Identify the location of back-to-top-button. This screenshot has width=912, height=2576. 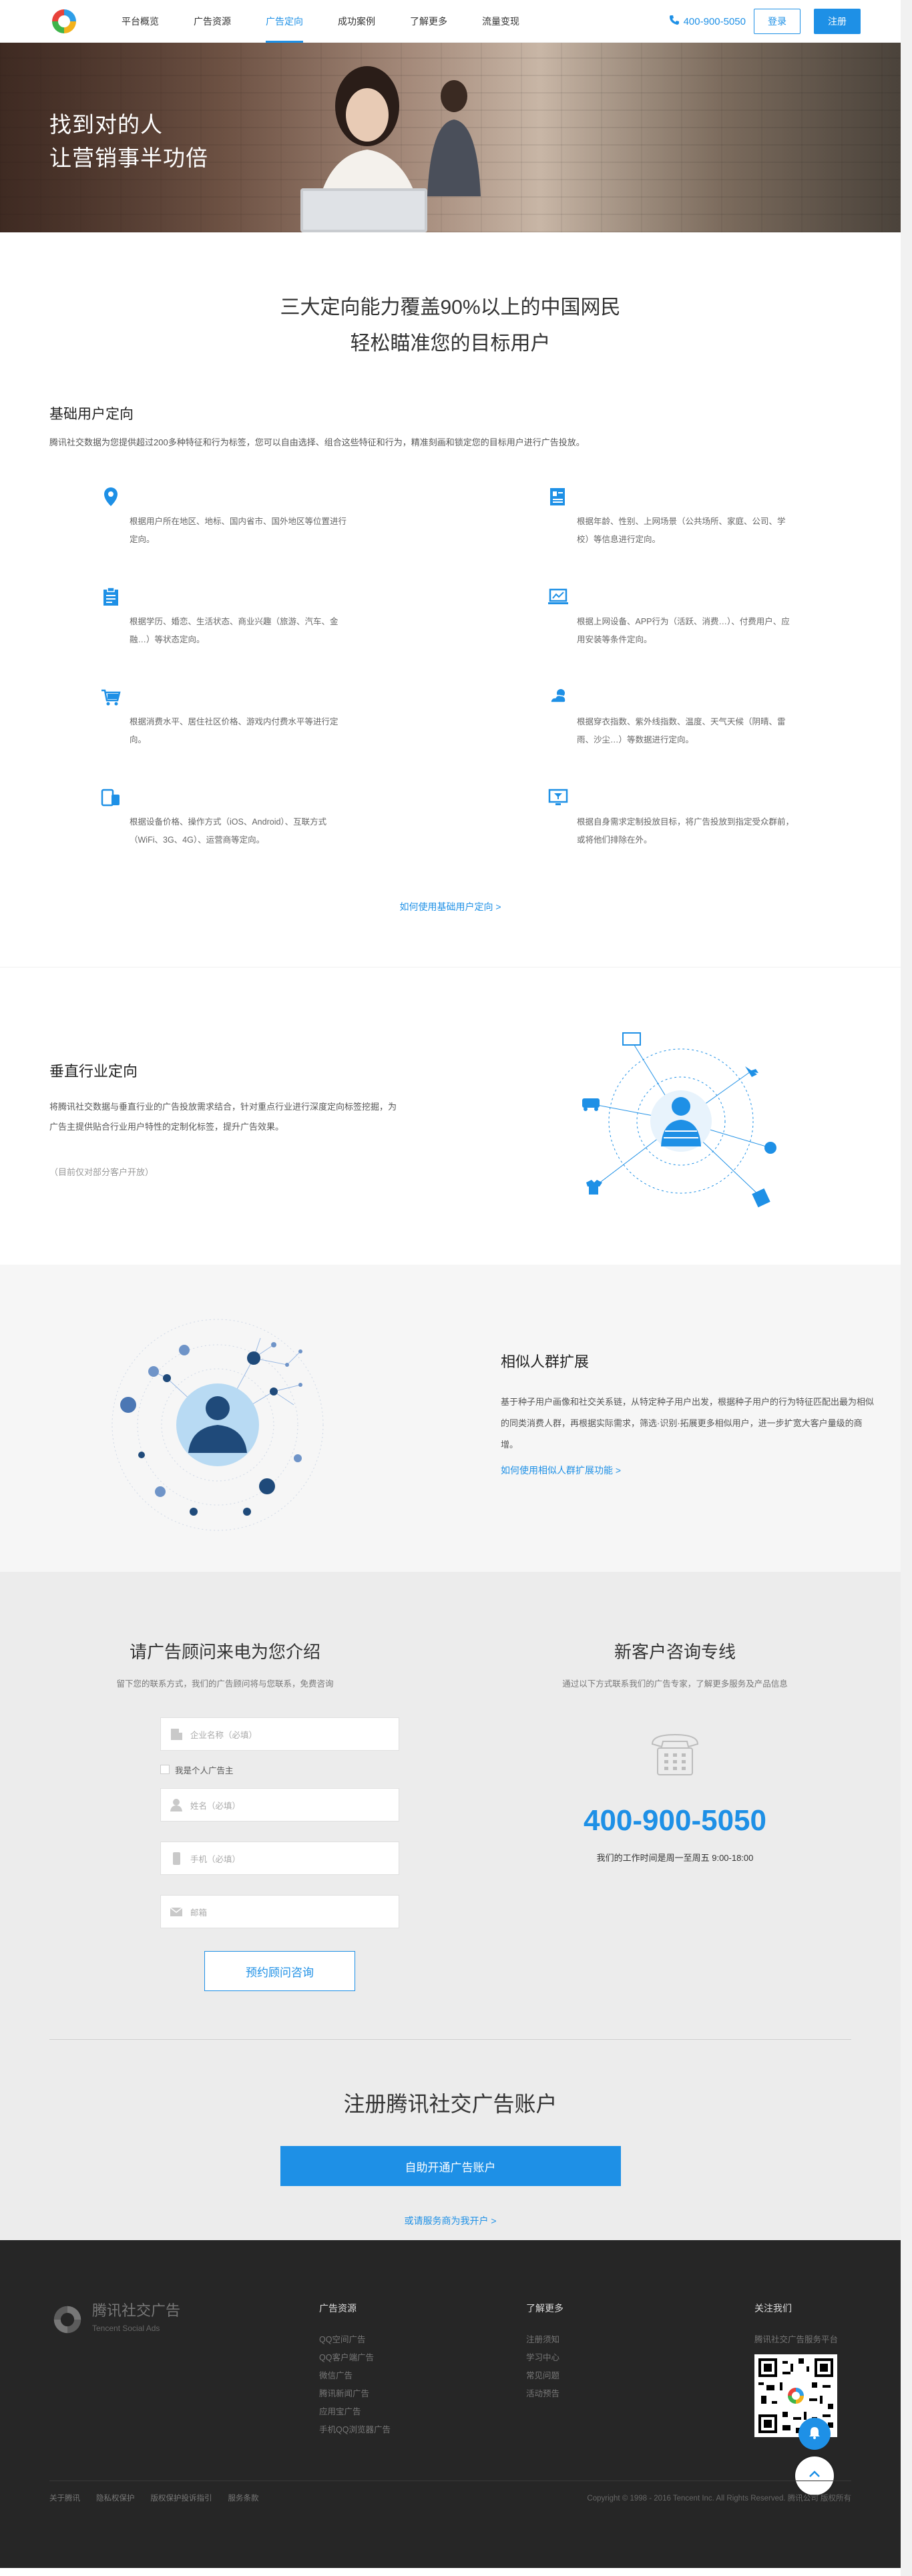
(814, 2475).